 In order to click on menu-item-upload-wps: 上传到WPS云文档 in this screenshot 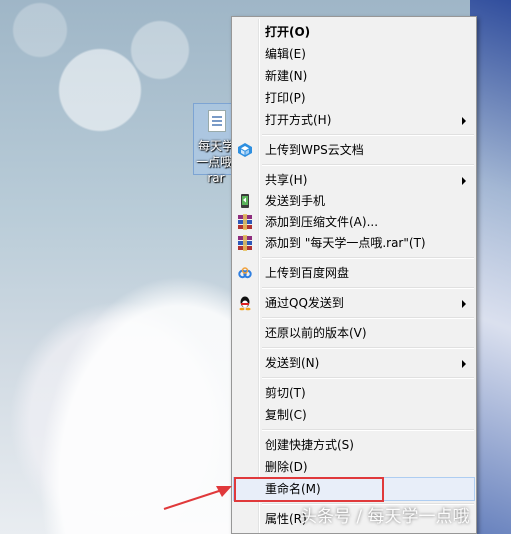, I will do `click(354, 150)`.